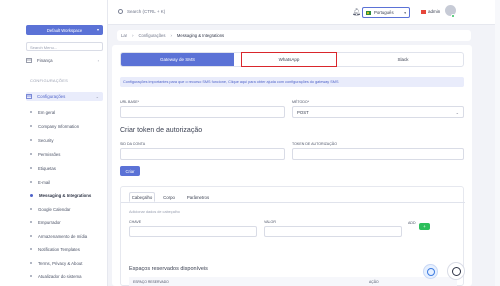 This screenshot has width=500, height=286. I want to click on sidebar-group-title: CONFIGURAÇÕES, so click(49, 80).